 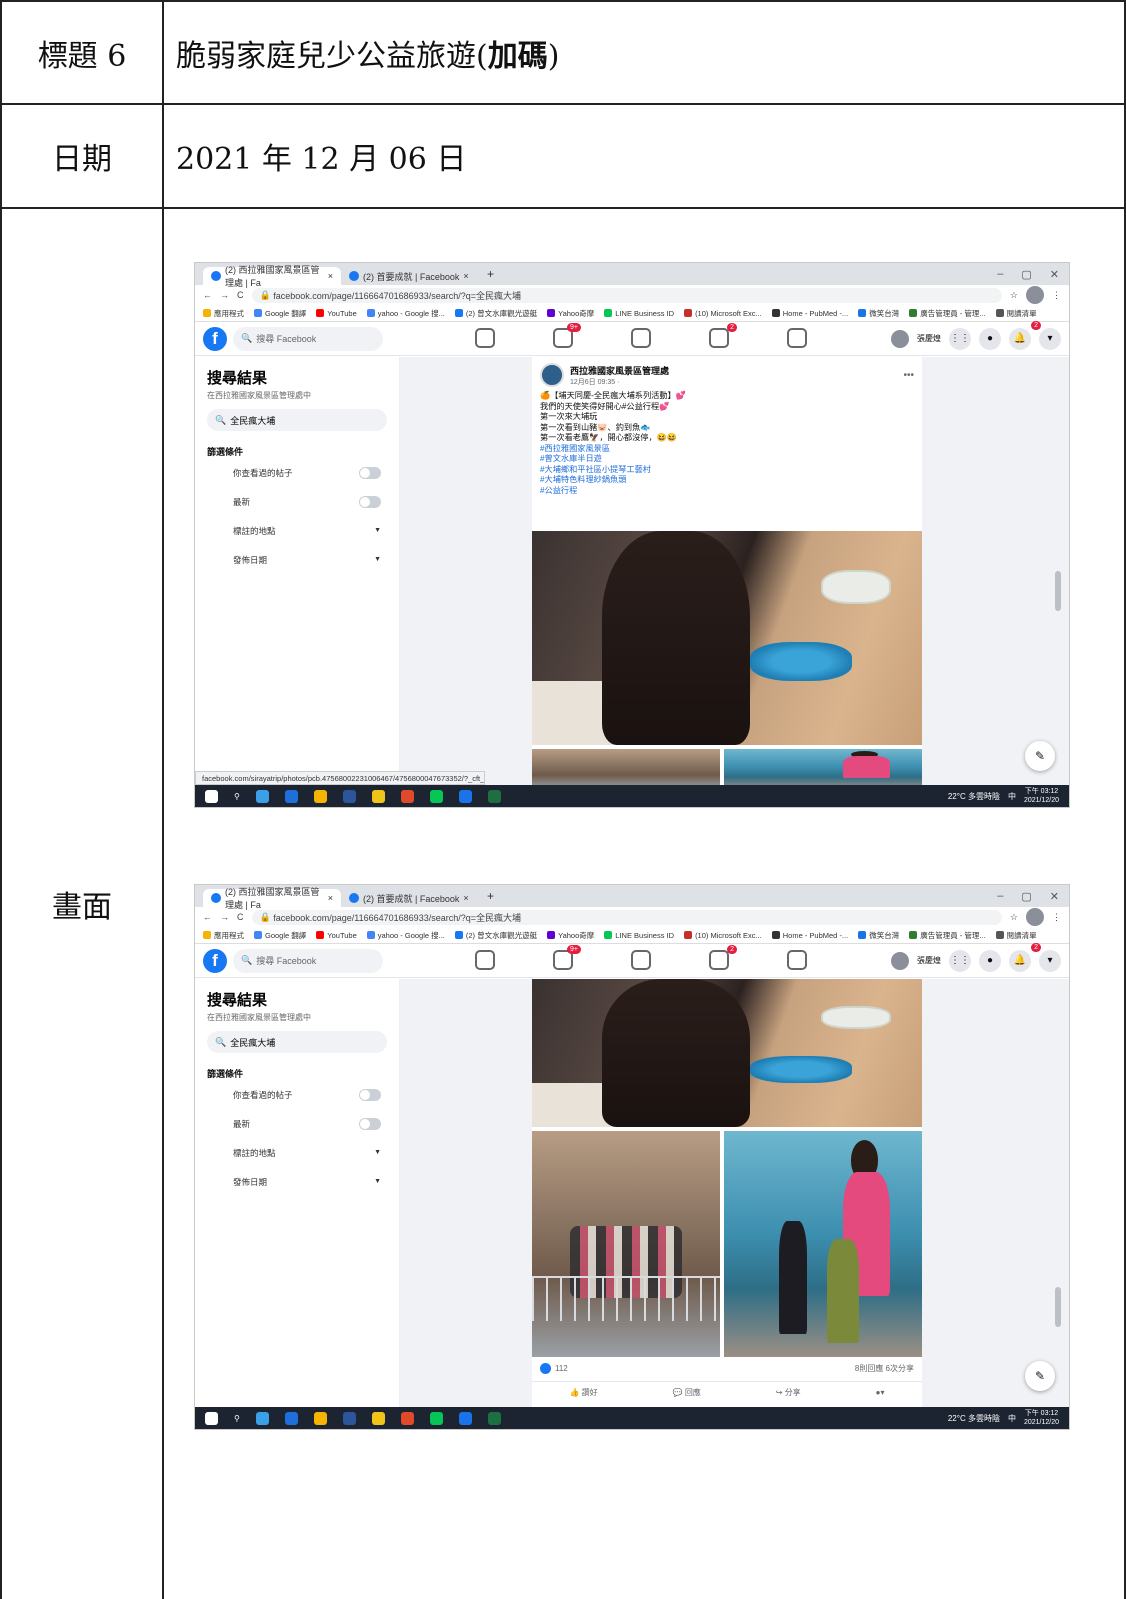 What do you see at coordinates (723, 957) in the screenshot?
I see `groups-icon: 2` at bounding box center [723, 957].